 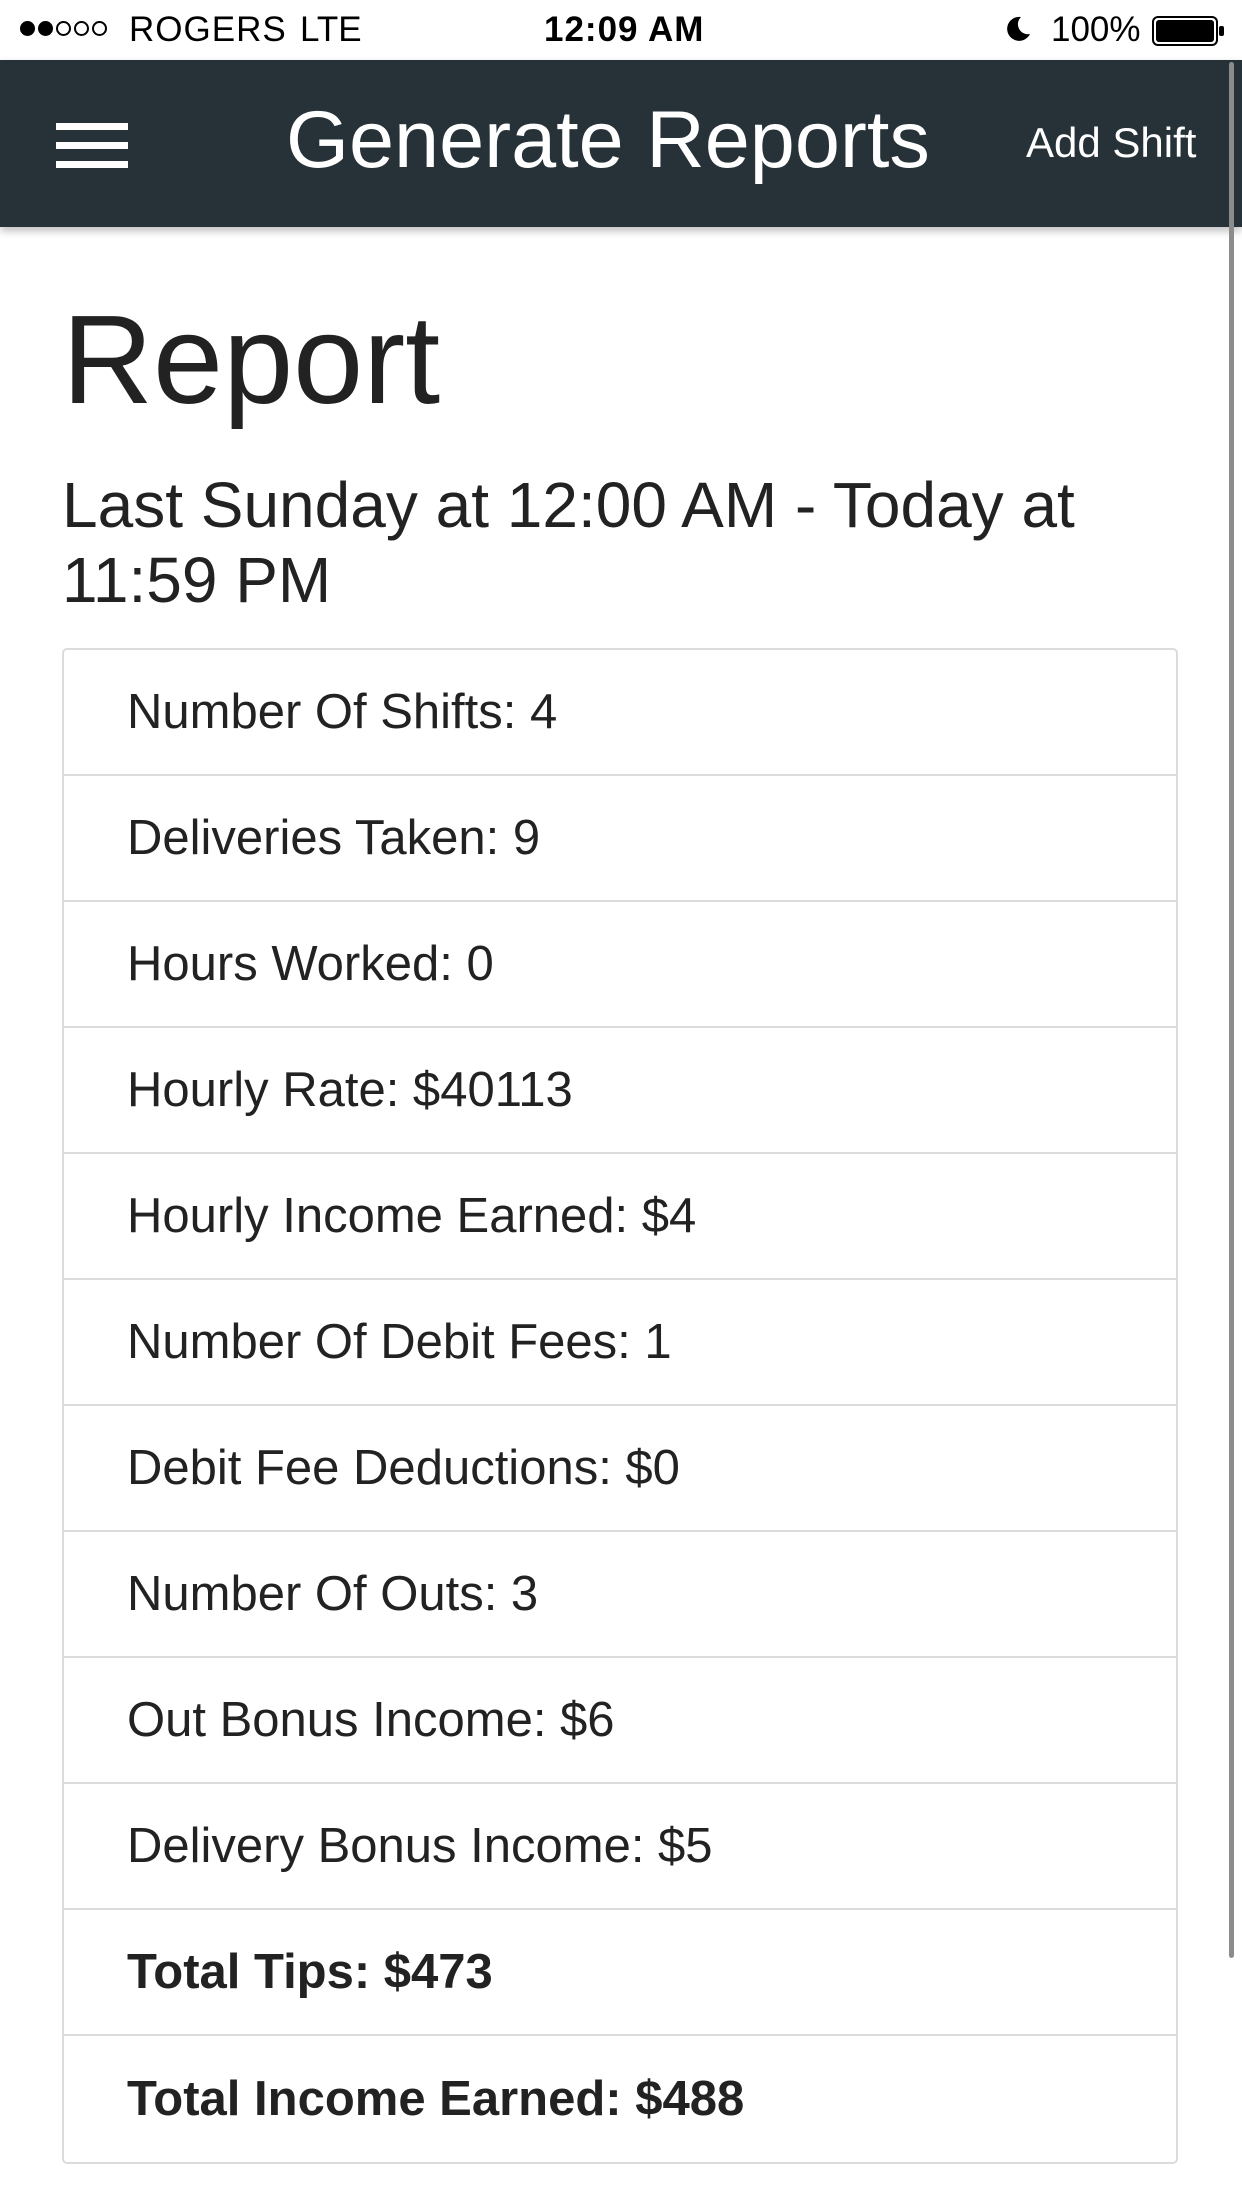 I want to click on status-time: 12:09 AM, so click(x=624, y=29).